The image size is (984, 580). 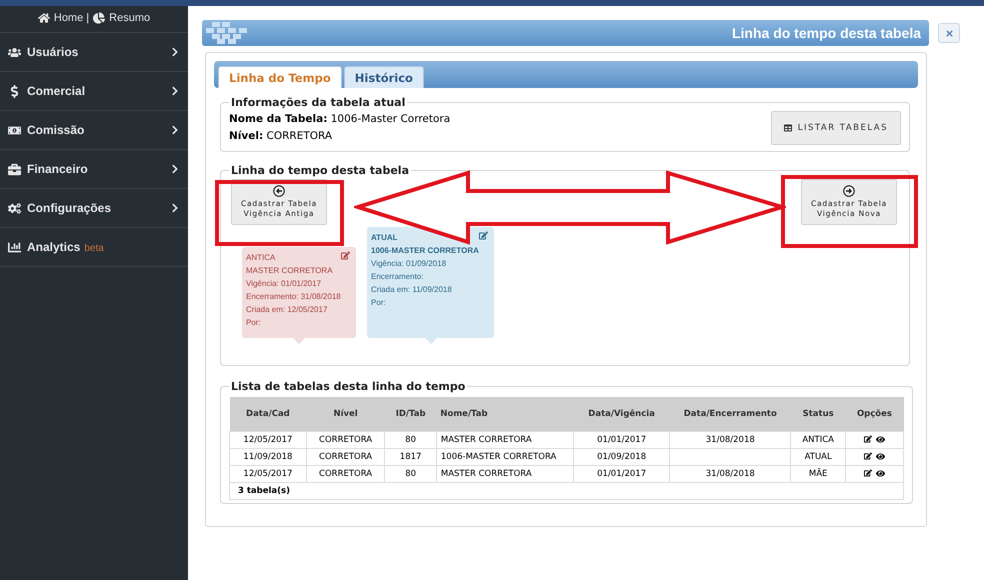 I want to click on sidebar-item: Usuários, so click(x=94, y=52).